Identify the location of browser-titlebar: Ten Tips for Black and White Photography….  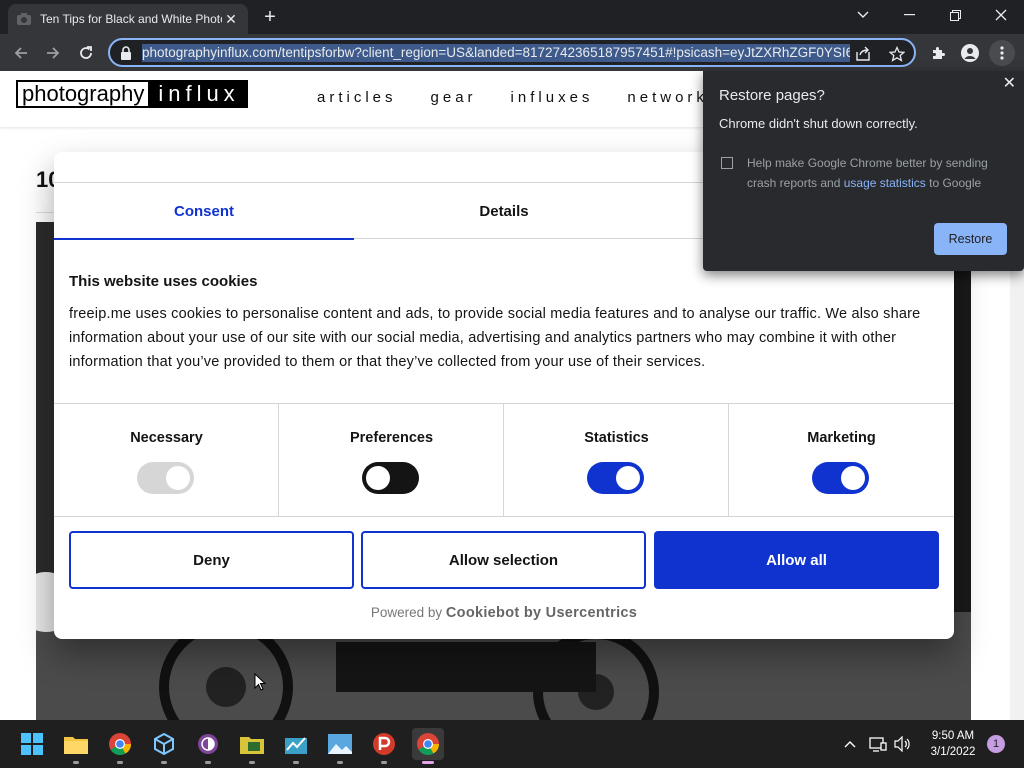
(512, 17).